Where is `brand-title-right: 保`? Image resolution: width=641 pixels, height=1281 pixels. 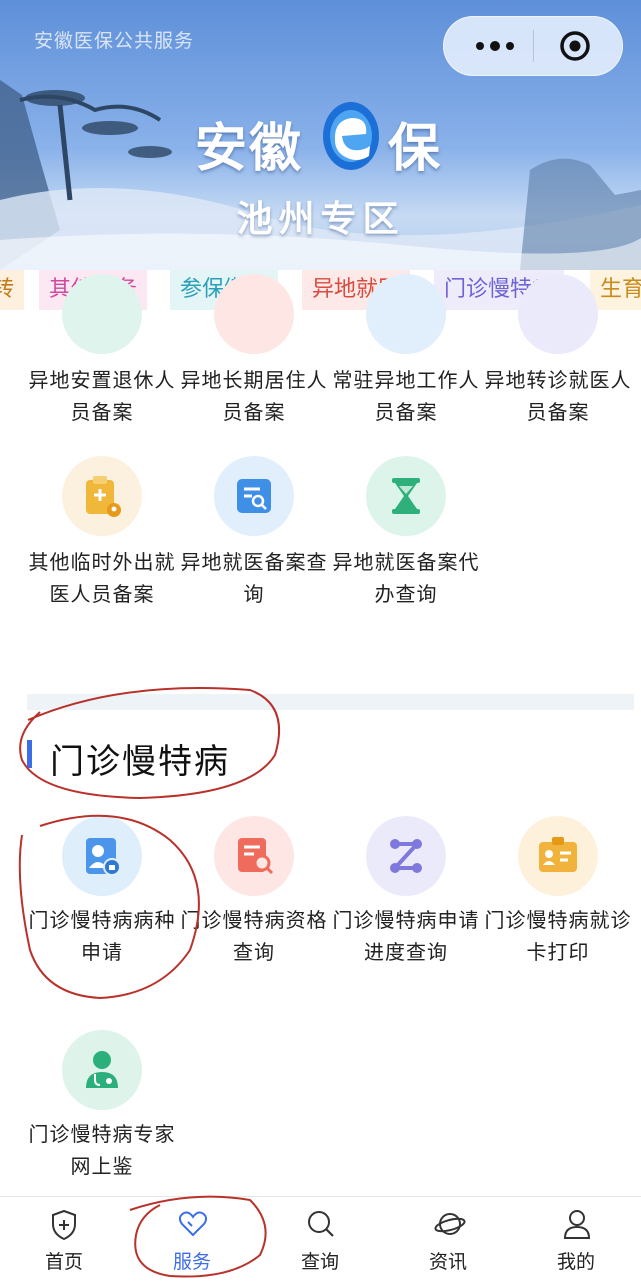
brand-title-right: 保 is located at coordinates (415, 149).